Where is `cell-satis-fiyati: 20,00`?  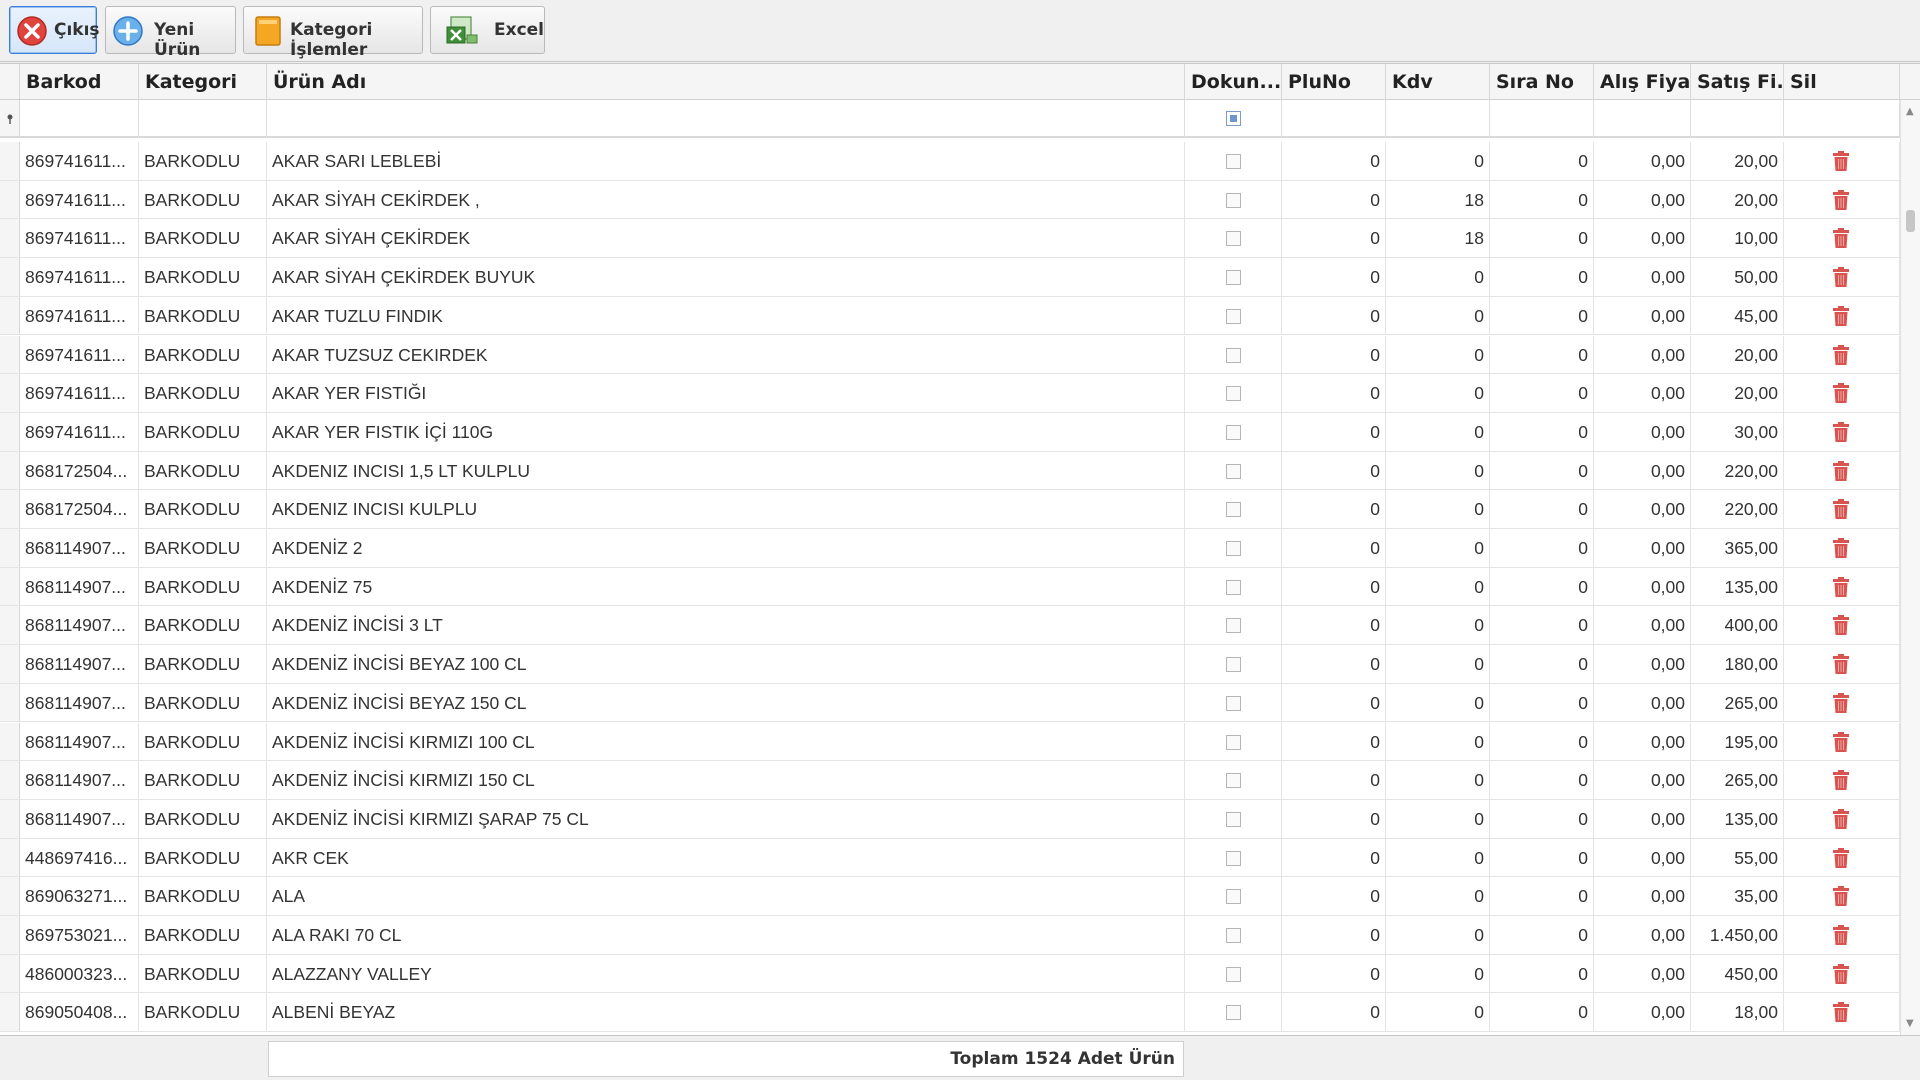 cell-satis-fiyati: 20,00 is located at coordinates (1737, 355).